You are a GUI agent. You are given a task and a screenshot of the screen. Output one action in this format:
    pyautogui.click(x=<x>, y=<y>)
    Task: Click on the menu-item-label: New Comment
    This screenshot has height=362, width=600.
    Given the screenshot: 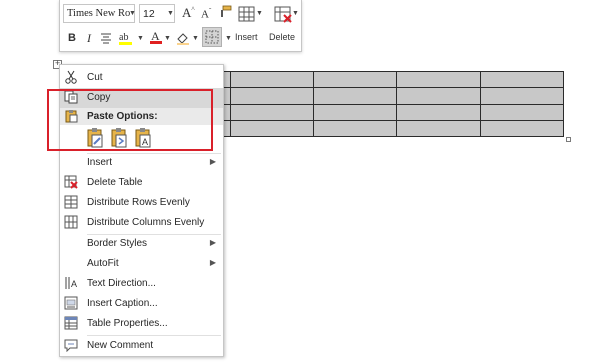 What is the action you would take?
    pyautogui.click(x=120, y=345)
    